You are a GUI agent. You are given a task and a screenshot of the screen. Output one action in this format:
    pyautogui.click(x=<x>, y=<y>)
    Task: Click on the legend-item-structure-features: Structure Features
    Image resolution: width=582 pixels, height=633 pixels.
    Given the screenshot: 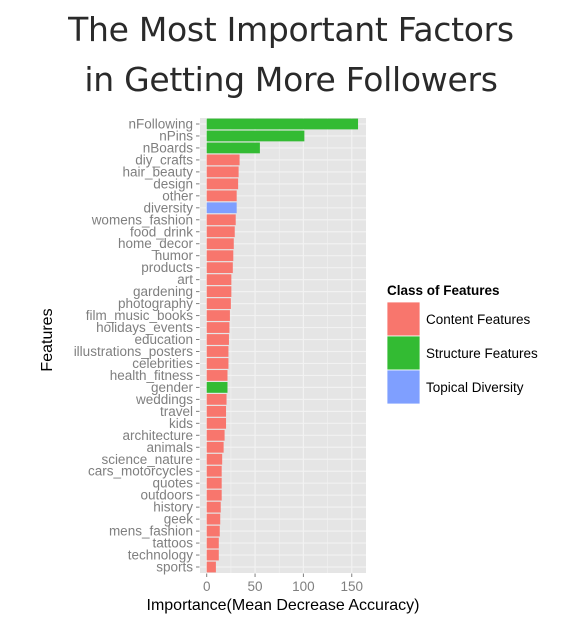 What is the action you would take?
    pyautogui.click(x=462, y=353)
    